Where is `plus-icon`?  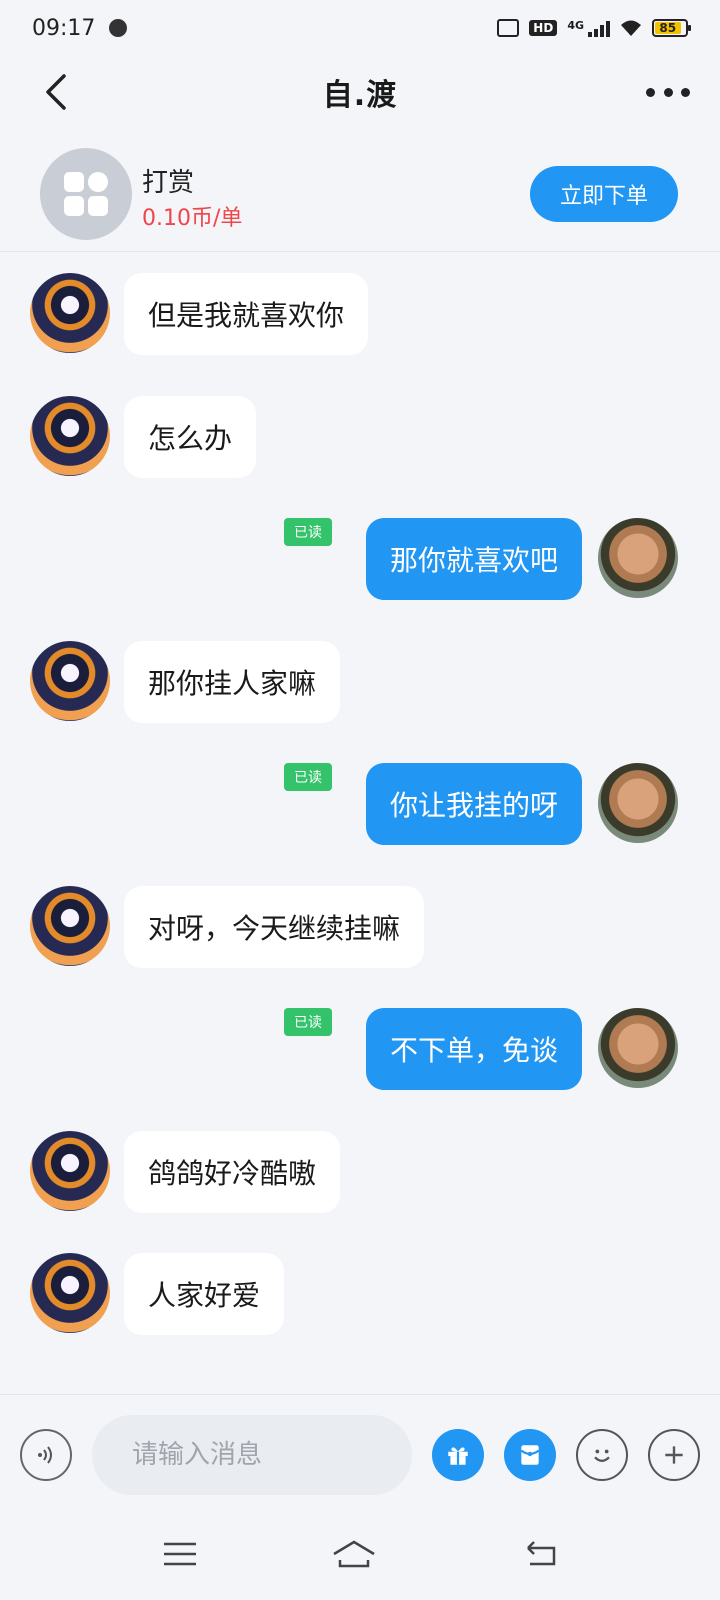
plus-icon is located at coordinates (674, 1455).